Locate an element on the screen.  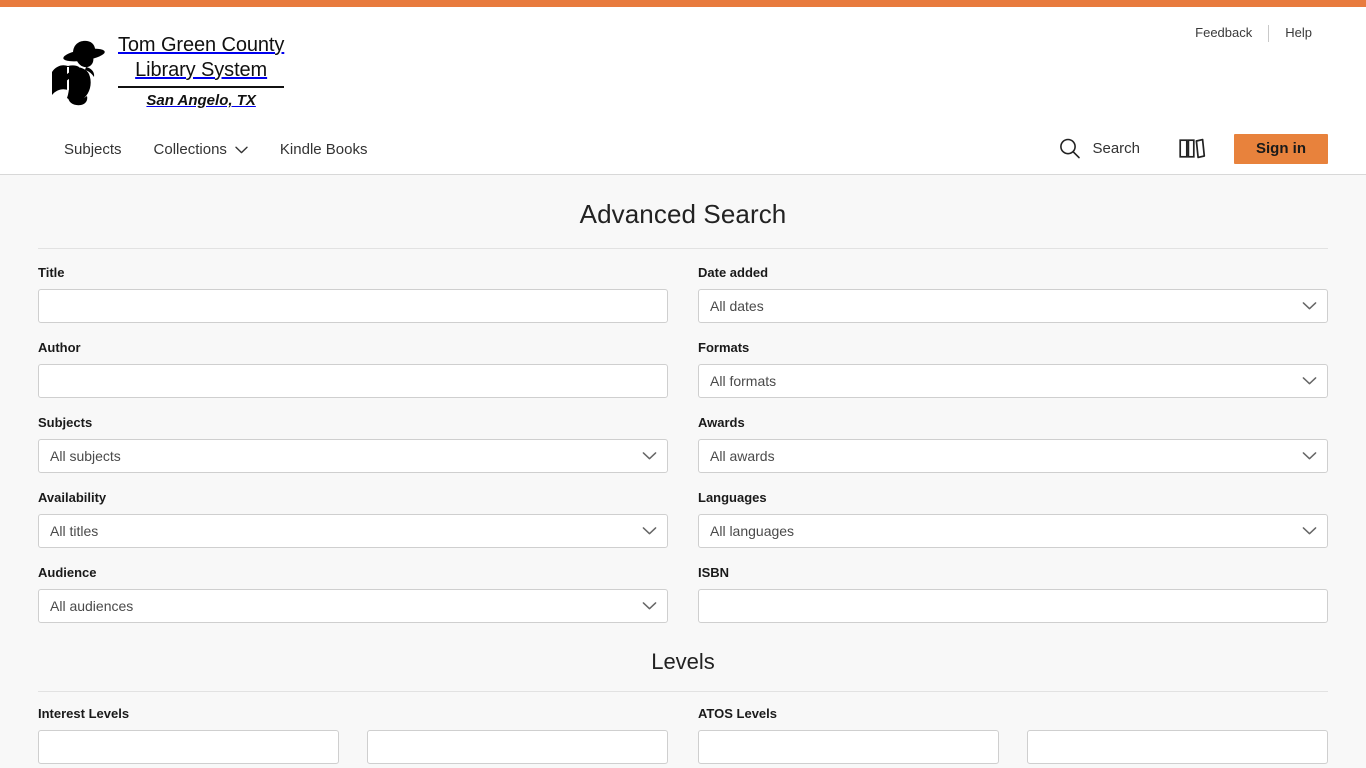
my-shelf-button is located at coordinates (1192, 148).